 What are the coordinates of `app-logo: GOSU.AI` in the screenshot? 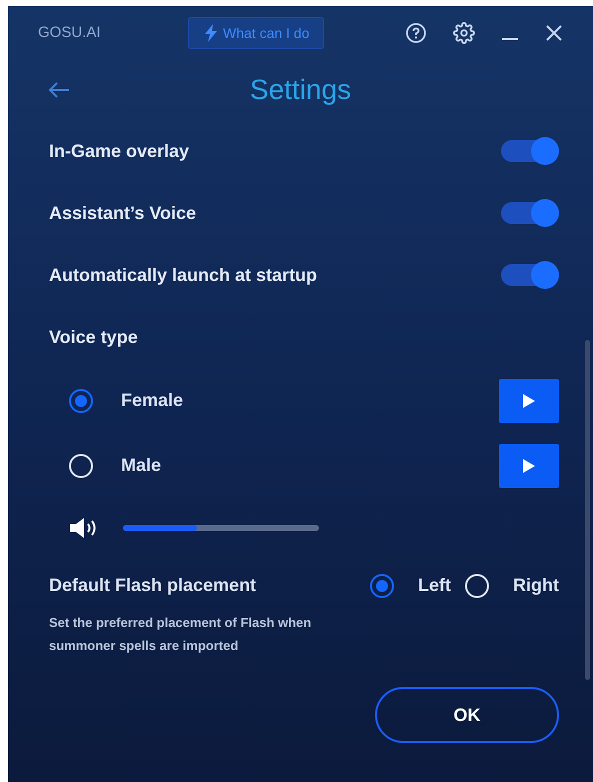 It's located at (70, 32).